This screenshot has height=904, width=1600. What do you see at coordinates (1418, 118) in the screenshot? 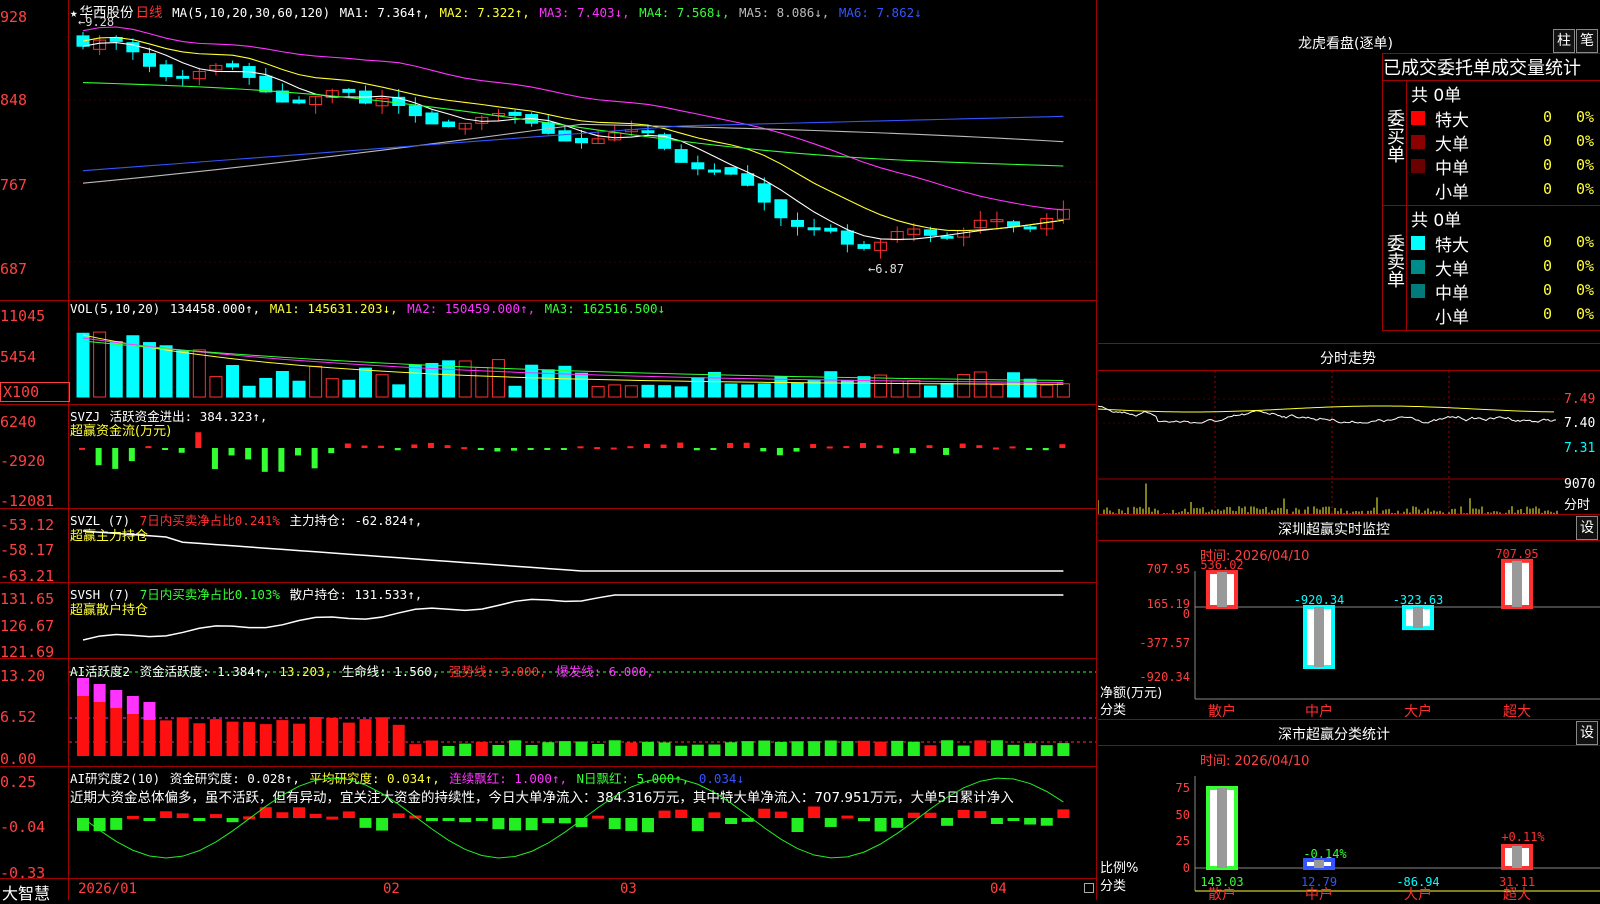
I see `buy-swatch` at bounding box center [1418, 118].